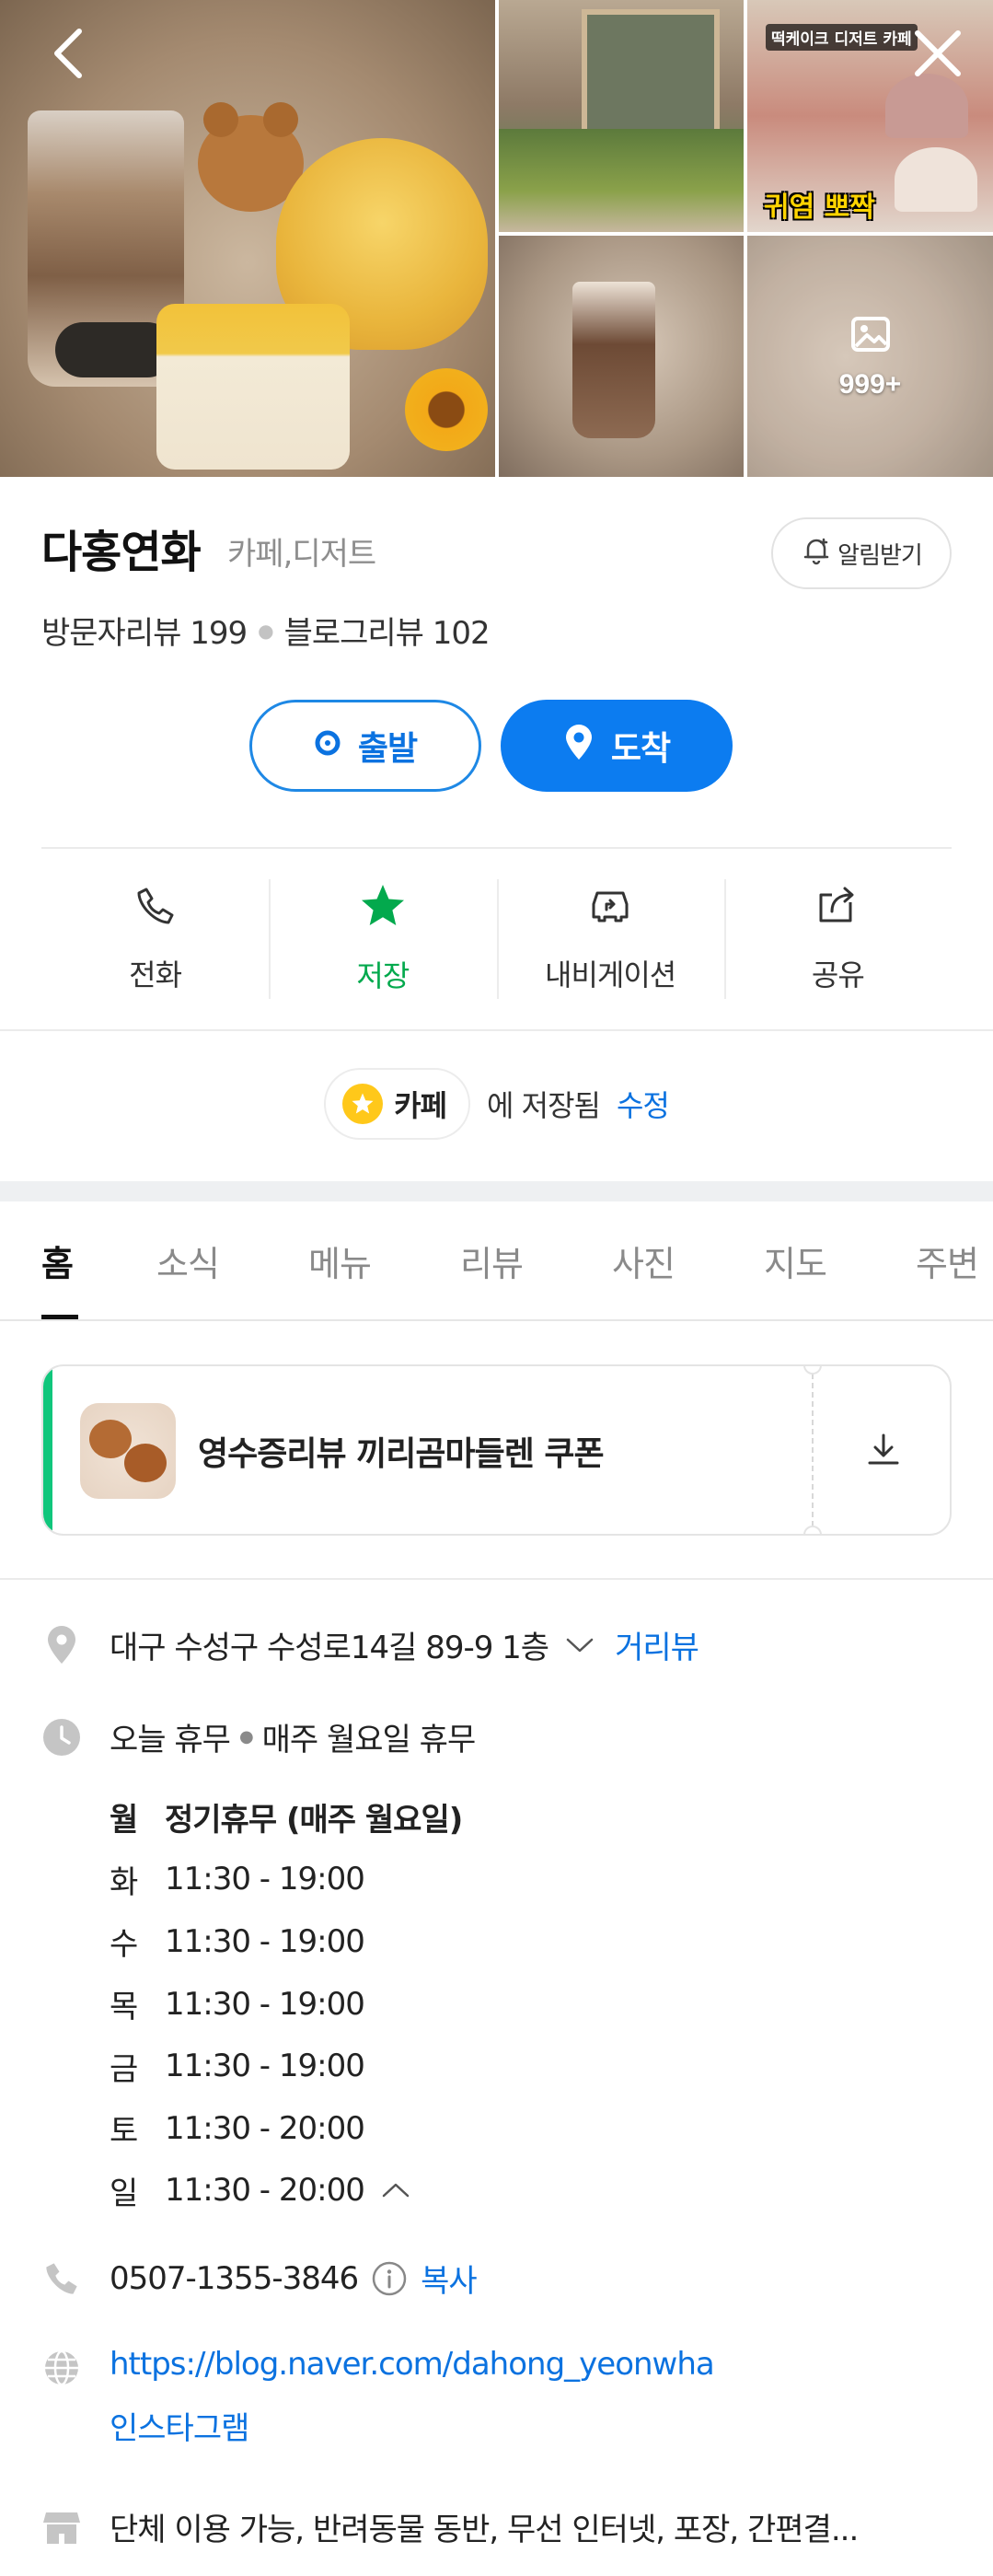 The height and width of the screenshot is (2576, 993). I want to click on photo-more: 999+, so click(870, 356).